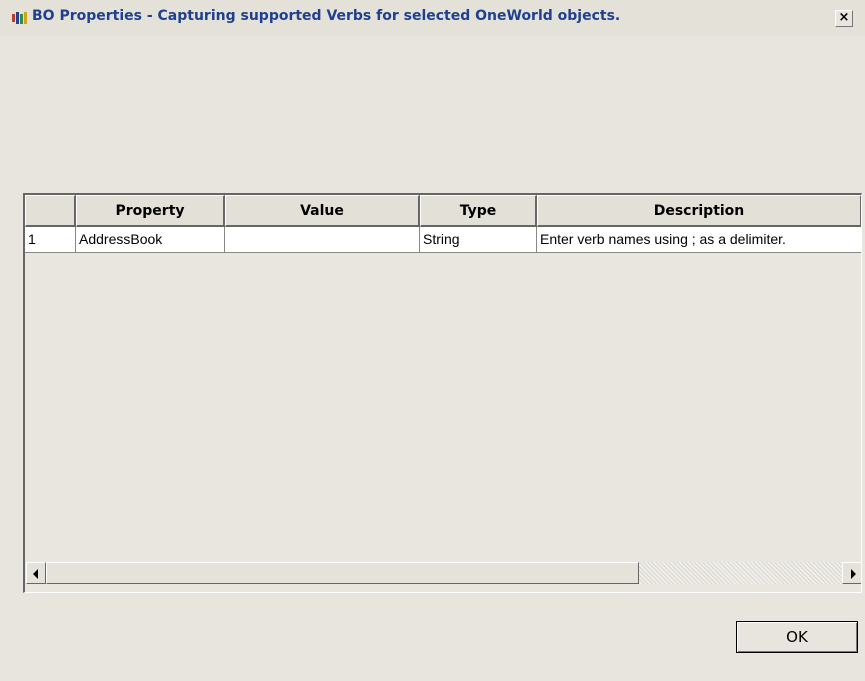 Image resolution: width=865 pixels, height=681 pixels. Describe the element at coordinates (20, 18) in the screenshot. I see `app-icon` at that location.